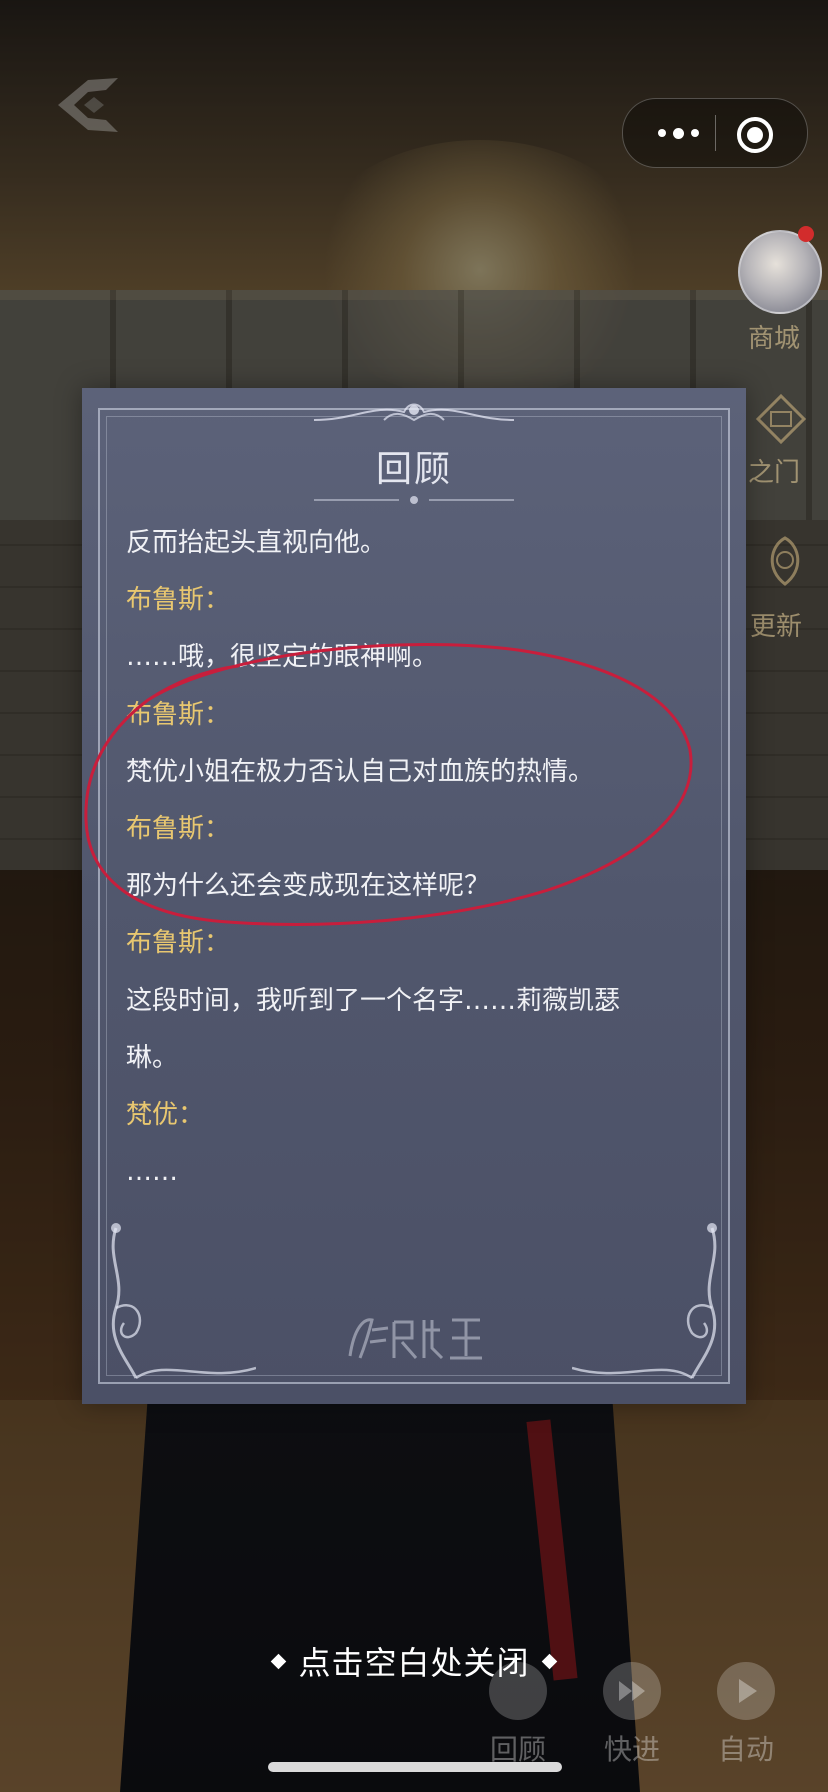  Describe the element at coordinates (165, 1115) in the screenshot. I see `log-speaker: 梵优：` at that location.